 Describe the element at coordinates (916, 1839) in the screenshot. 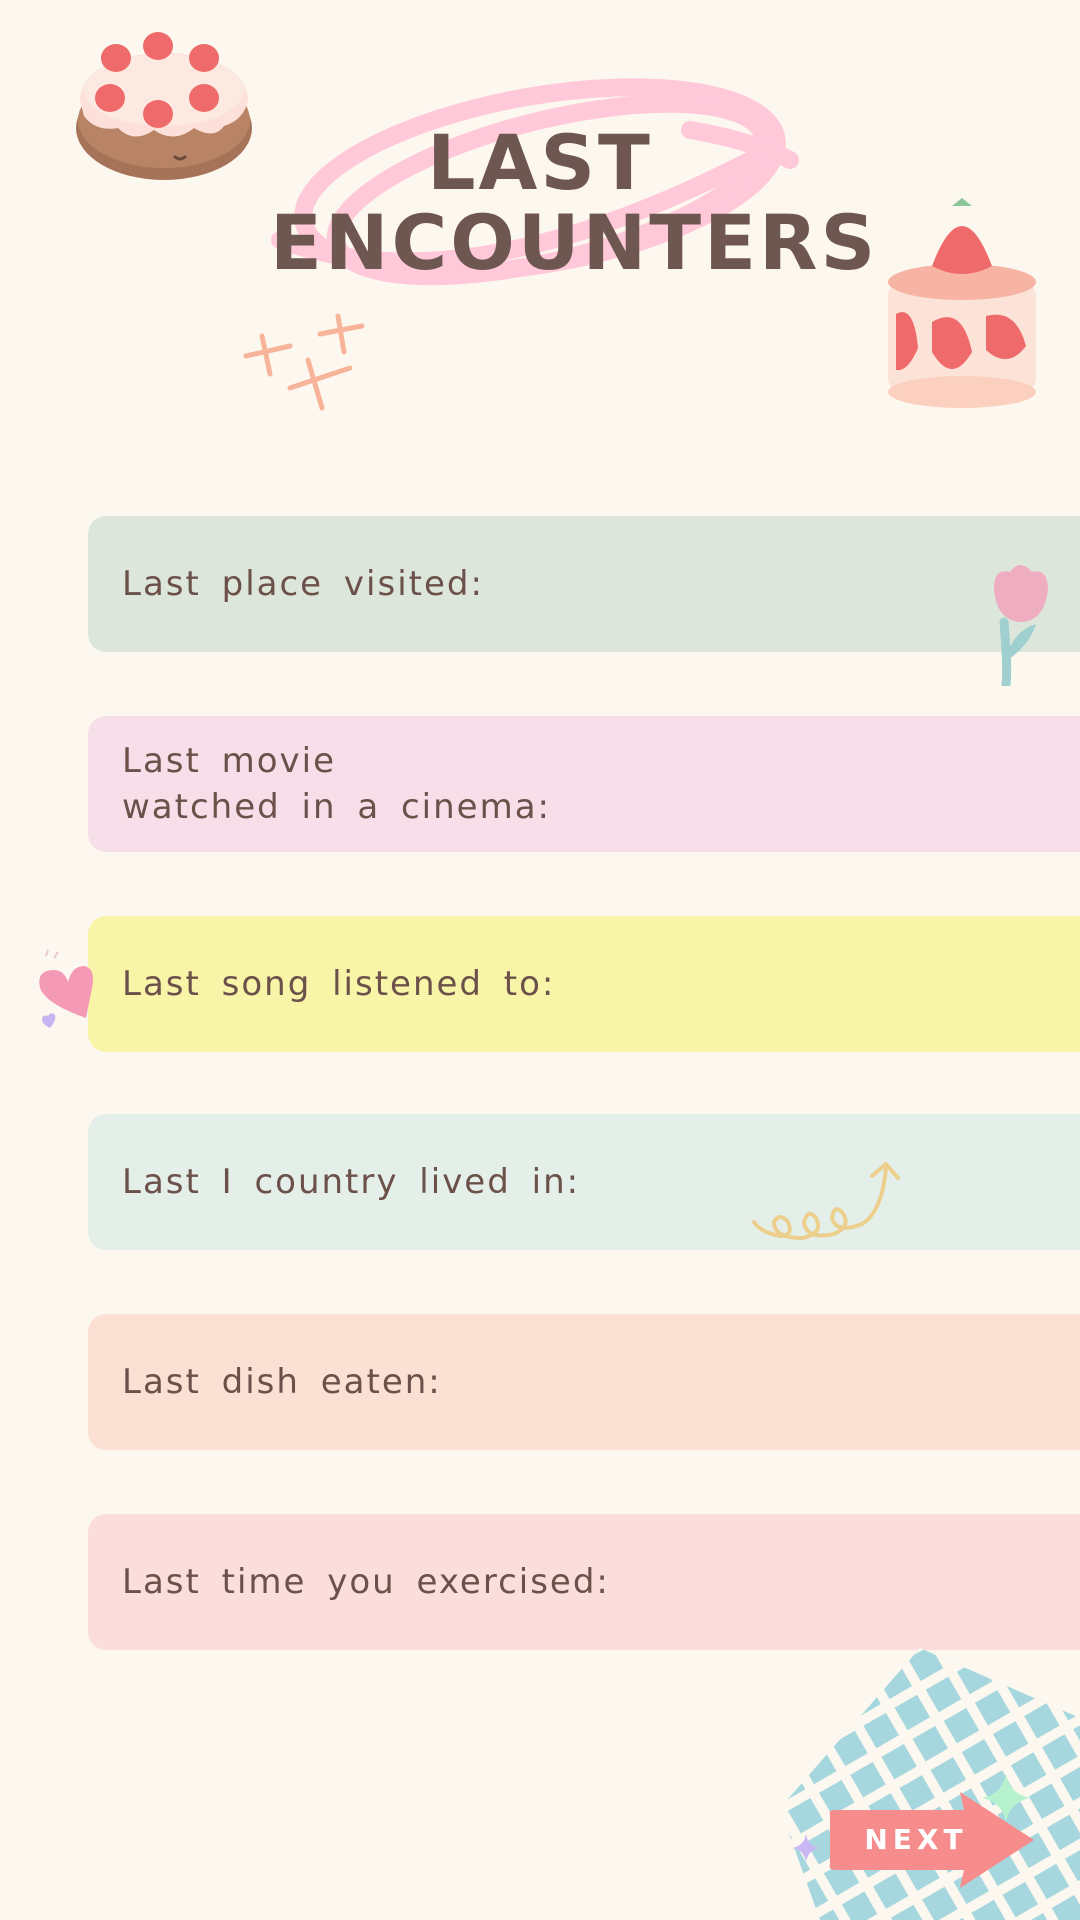

I see `next-button-label: NEXT` at that location.